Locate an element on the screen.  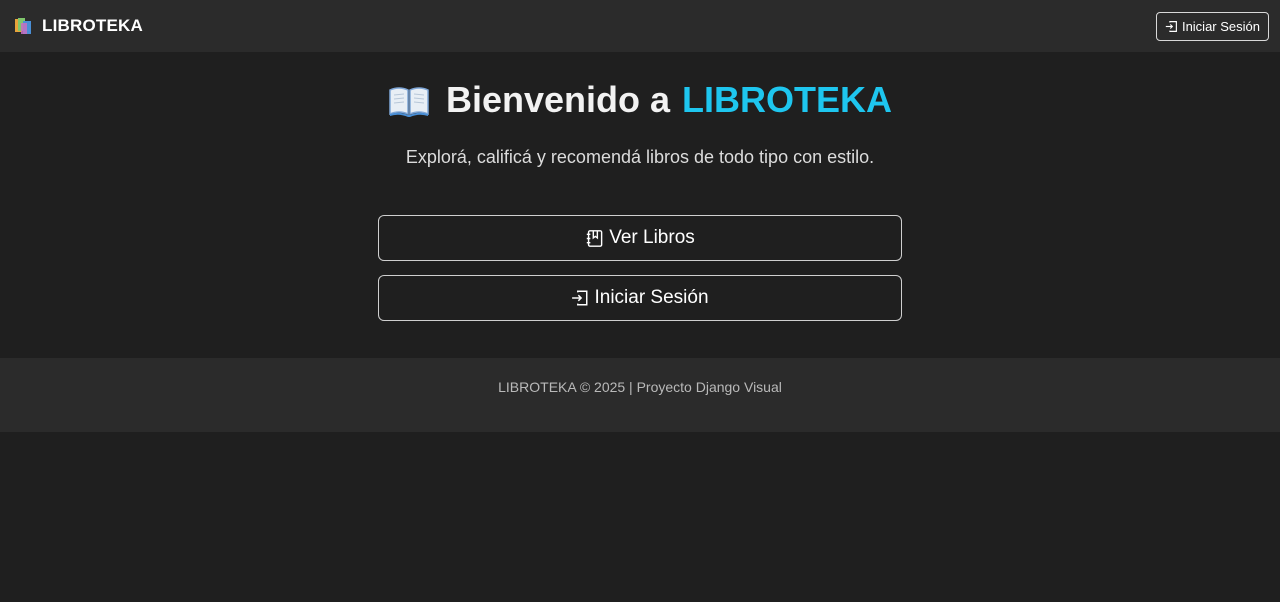
navbar: LIBROTEKA Iniciar Sesión is located at coordinates (640, 26).